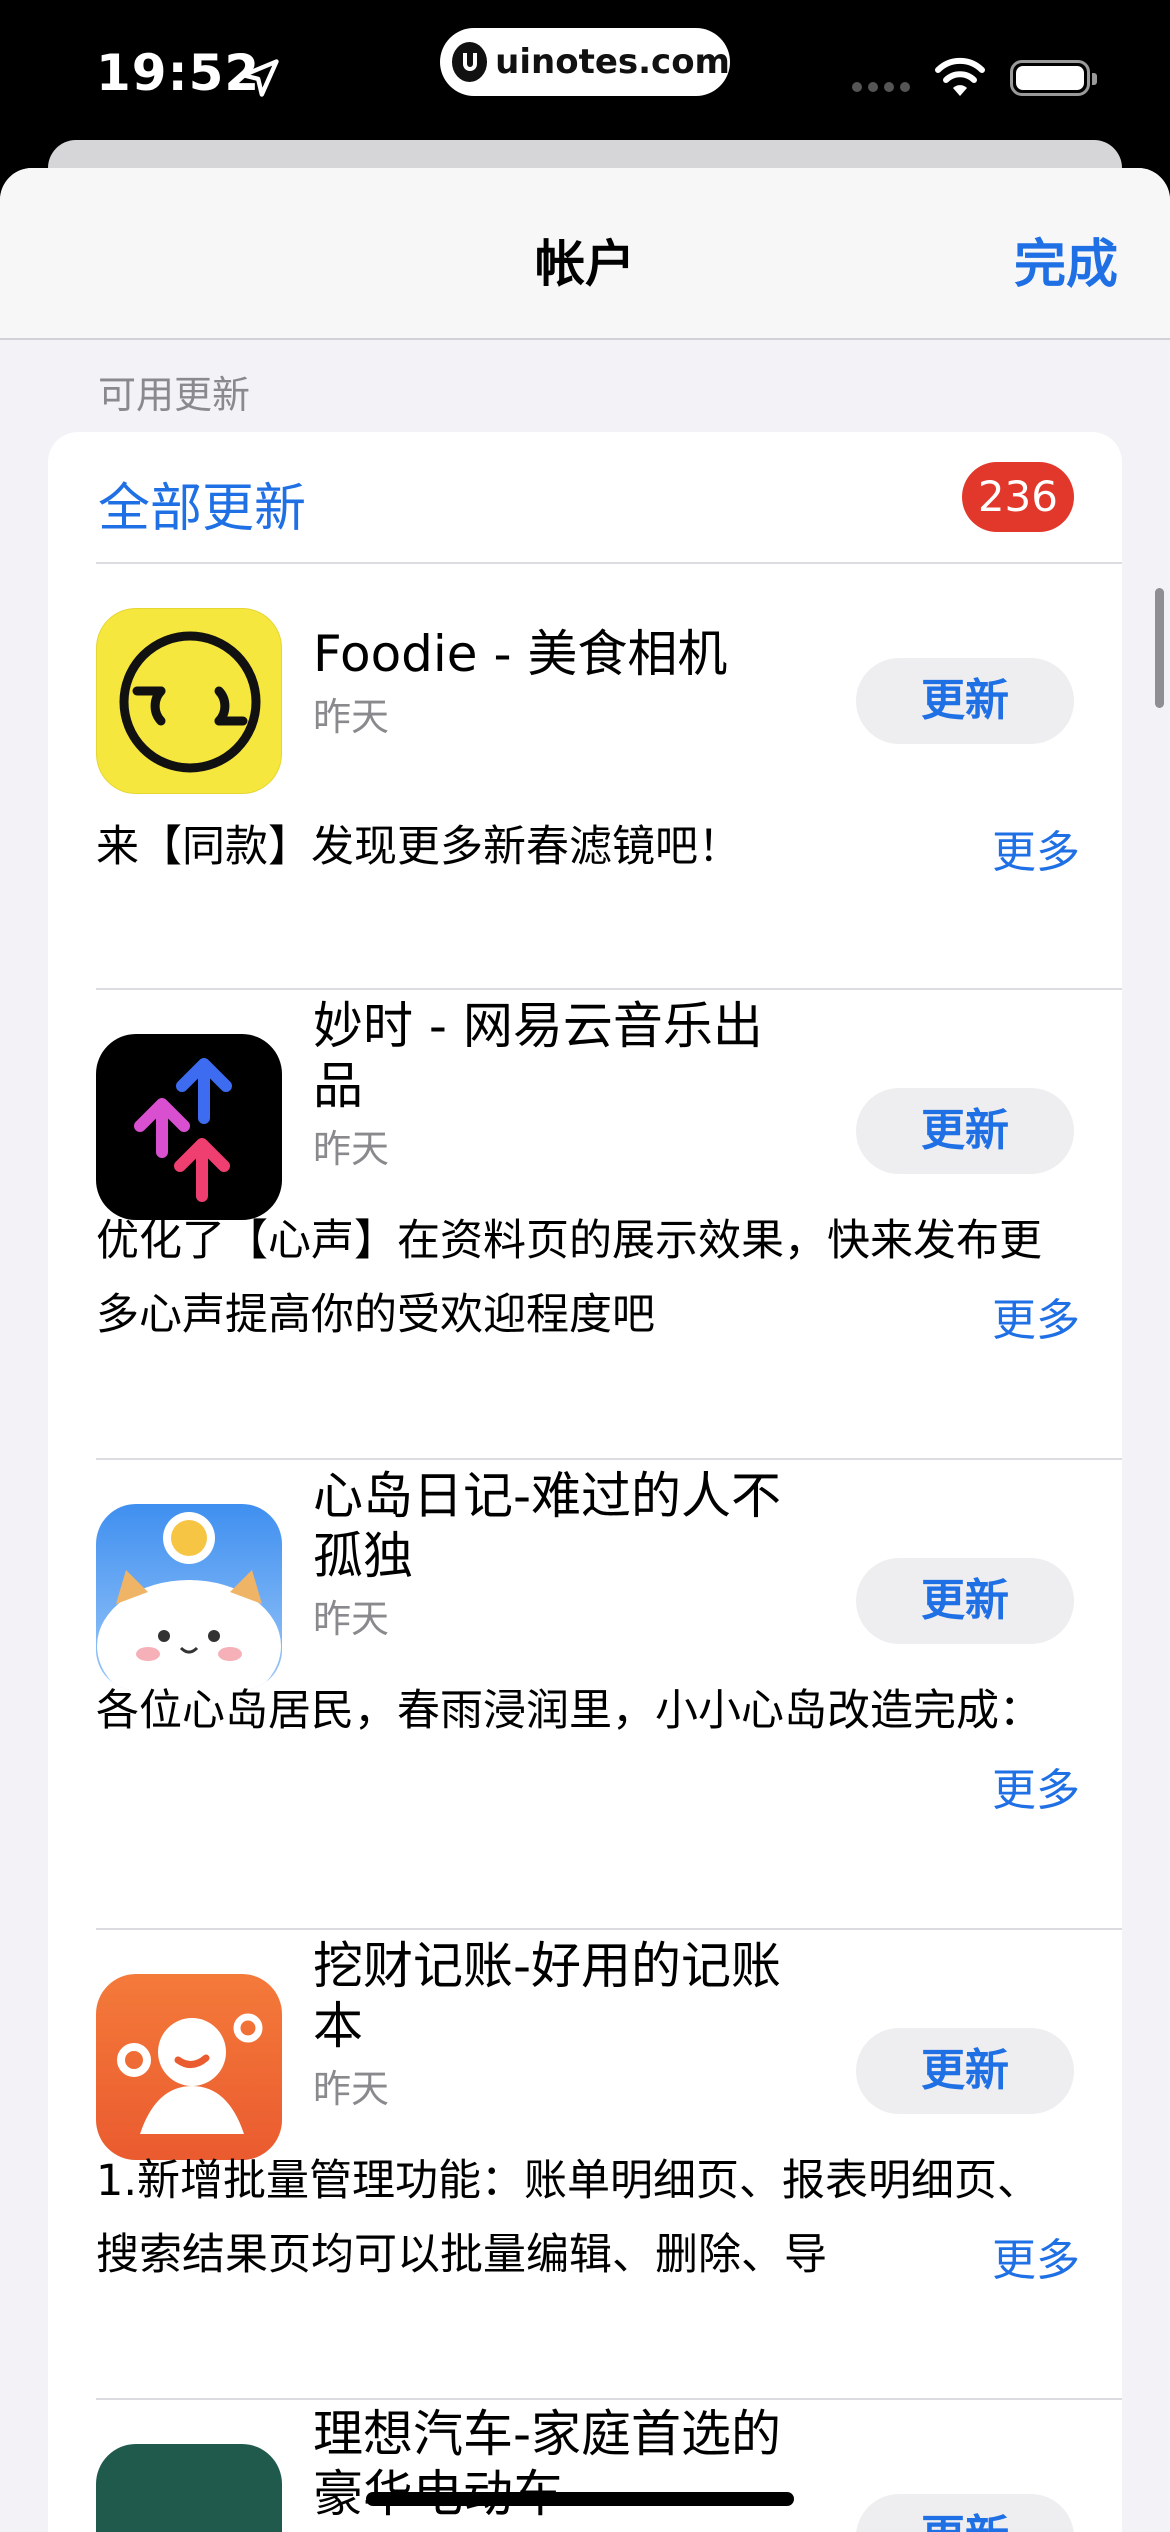  I want to click on lixiang-app-icon, so click(189, 2488).